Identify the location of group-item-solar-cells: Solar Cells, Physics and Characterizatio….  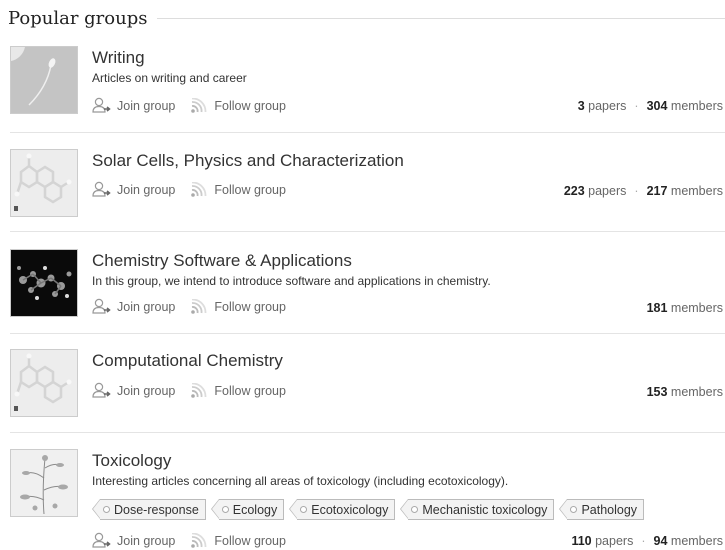
(367, 190).